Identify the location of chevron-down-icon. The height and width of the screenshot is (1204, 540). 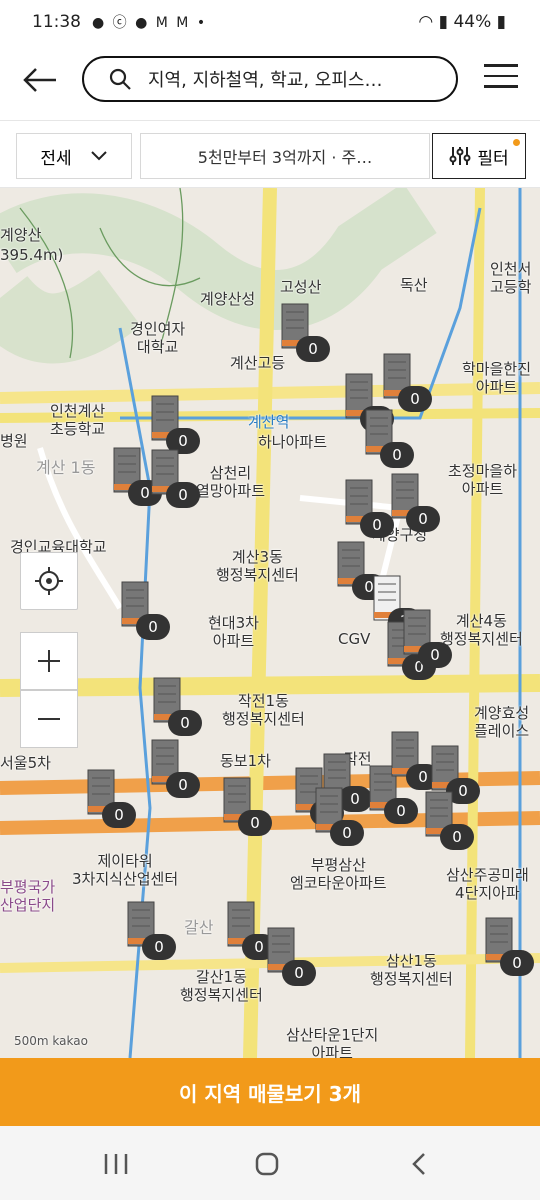
(98, 156).